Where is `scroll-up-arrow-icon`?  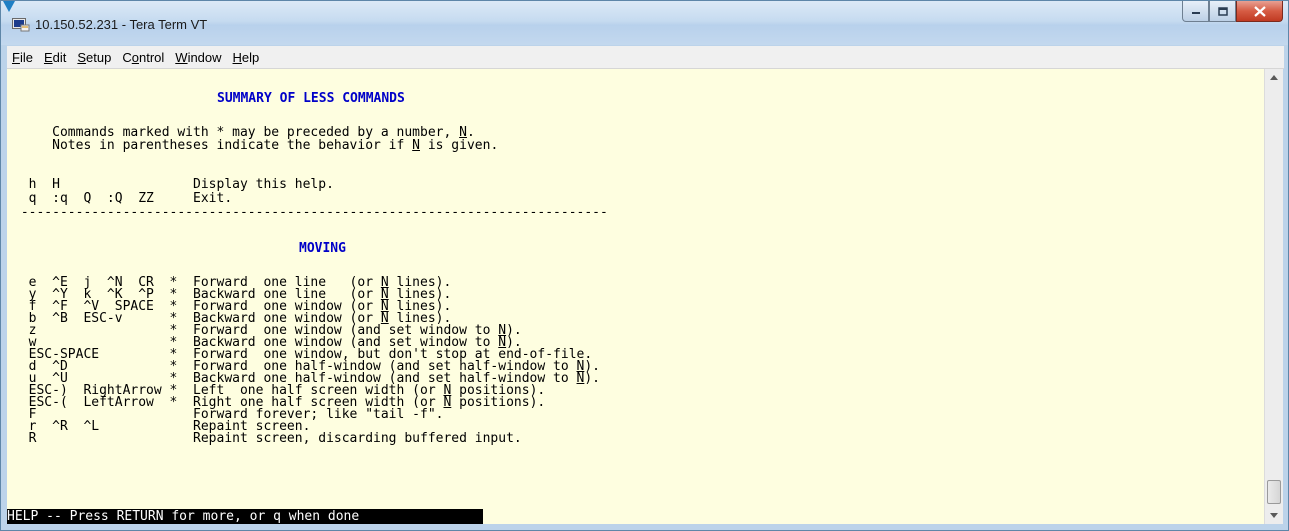 scroll-up-arrow-icon is located at coordinates (1274, 77).